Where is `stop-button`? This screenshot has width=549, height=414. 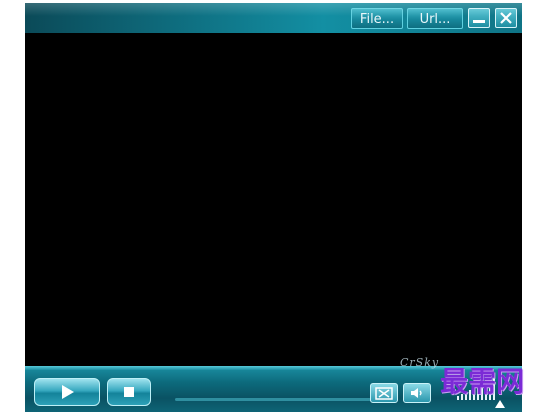
stop-button is located at coordinates (129, 392).